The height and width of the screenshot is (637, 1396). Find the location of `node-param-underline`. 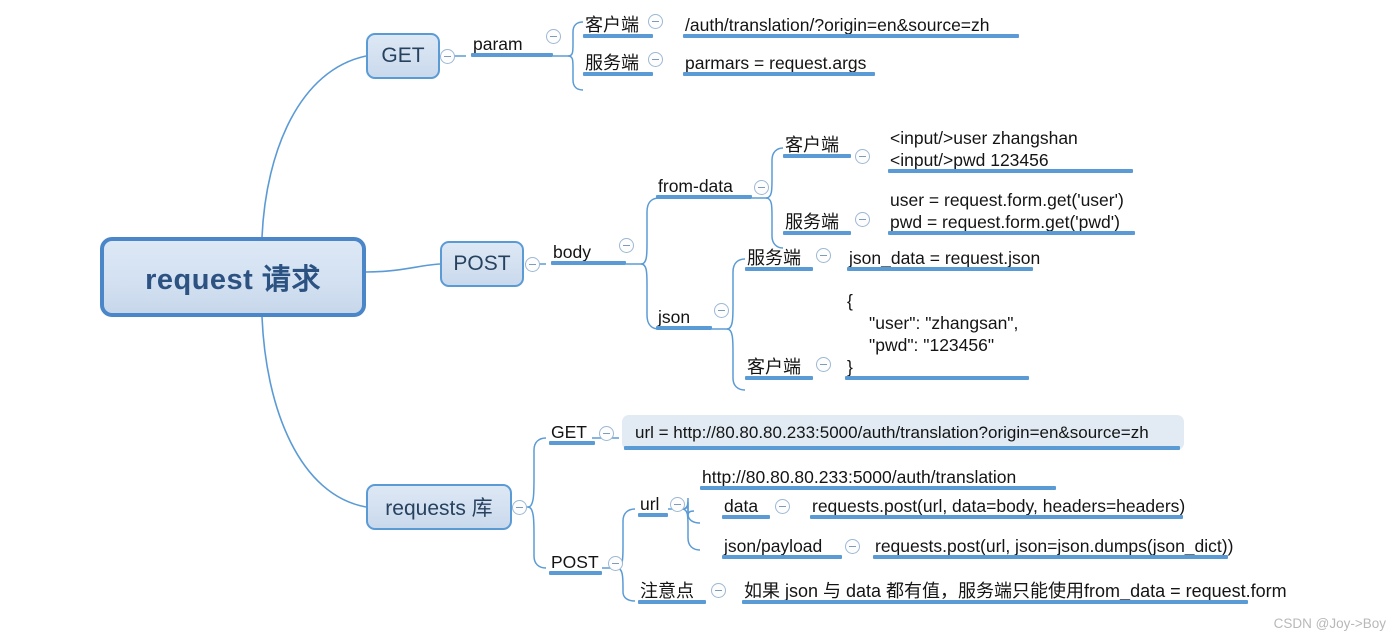

node-param-underline is located at coordinates (512, 55).